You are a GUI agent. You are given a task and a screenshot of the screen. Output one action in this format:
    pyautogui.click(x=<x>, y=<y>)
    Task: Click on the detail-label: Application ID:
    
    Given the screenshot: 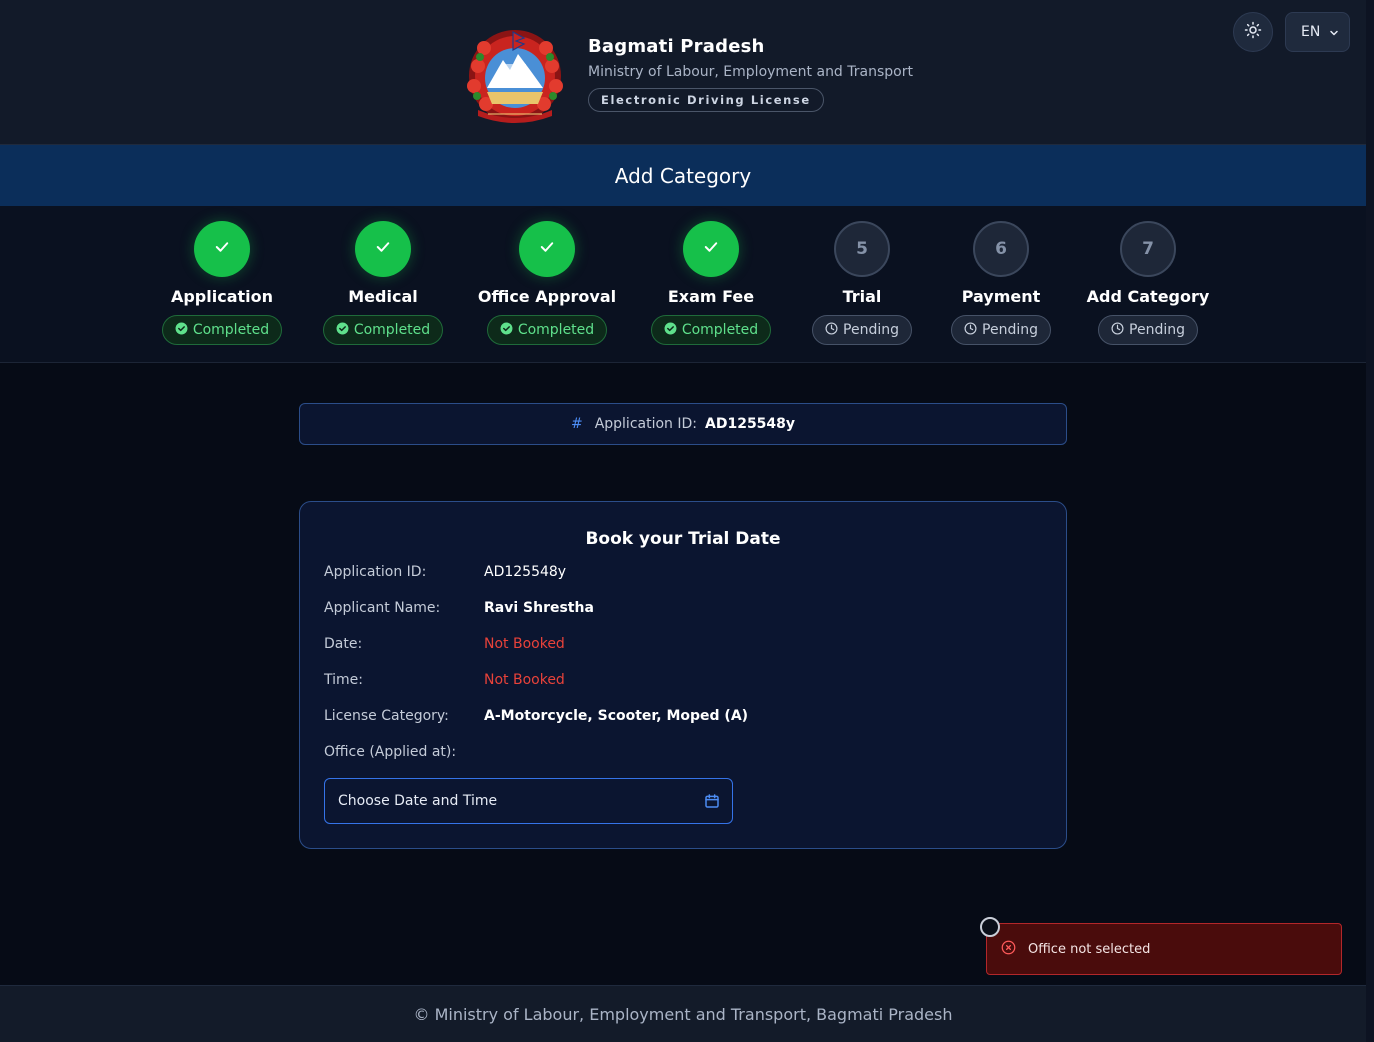 What is the action you would take?
    pyautogui.click(x=375, y=572)
    